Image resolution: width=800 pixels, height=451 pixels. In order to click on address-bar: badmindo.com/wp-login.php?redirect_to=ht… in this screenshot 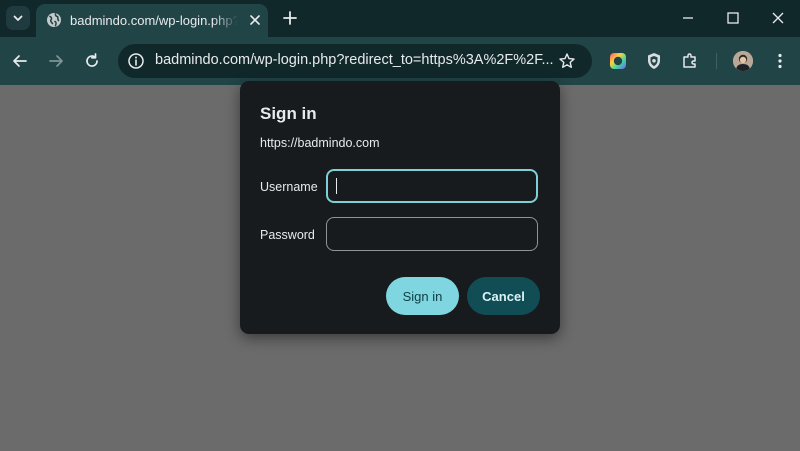, I will do `click(355, 61)`.